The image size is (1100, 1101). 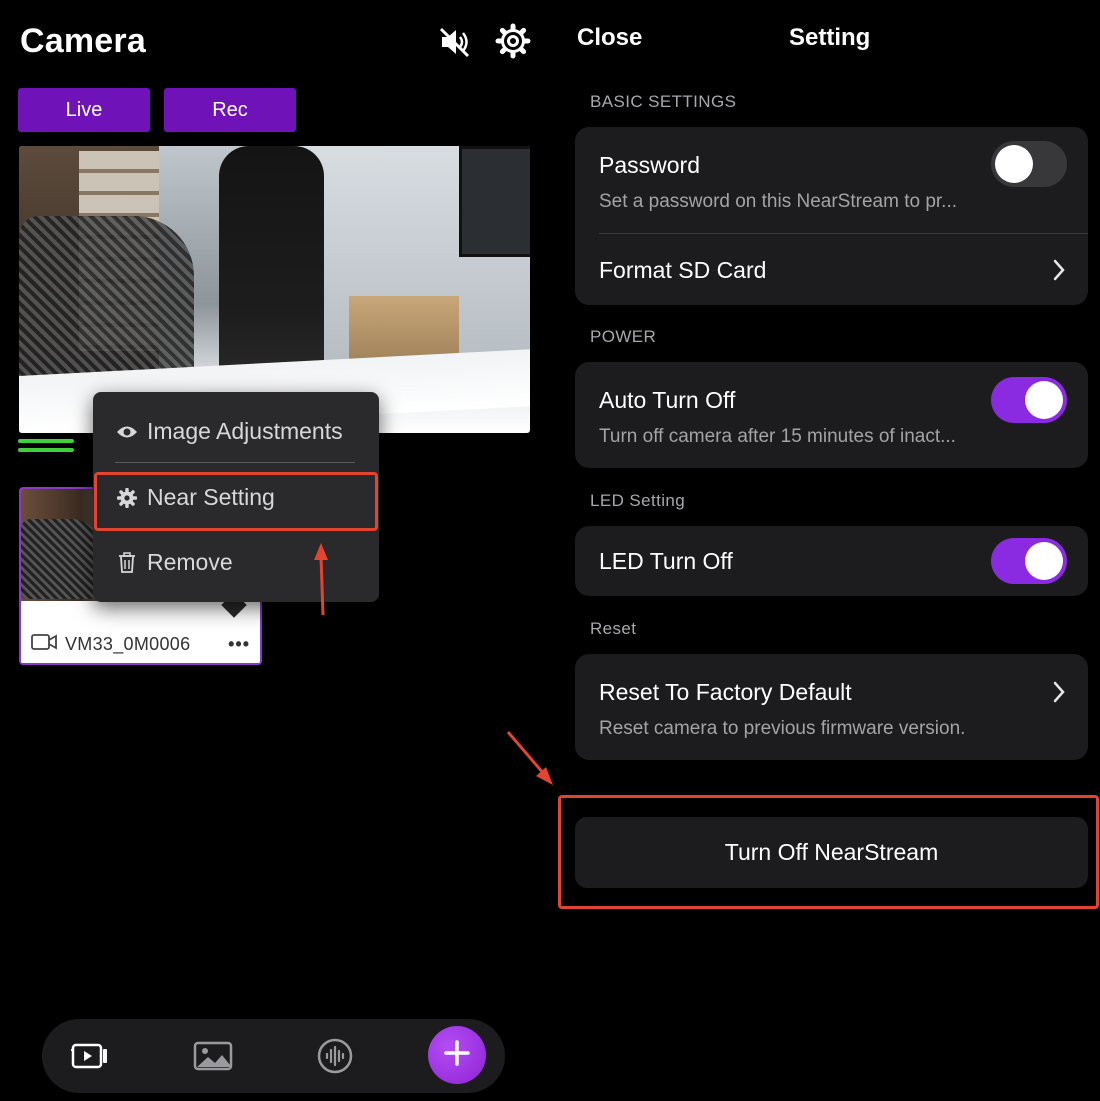 What do you see at coordinates (682, 270) in the screenshot?
I see `format-sd-card-row: Format SD Card` at bounding box center [682, 270].